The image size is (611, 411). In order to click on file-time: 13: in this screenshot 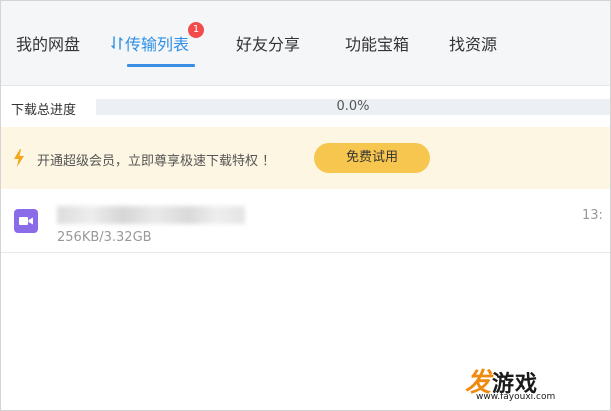, I will do `click(592, 215)`.